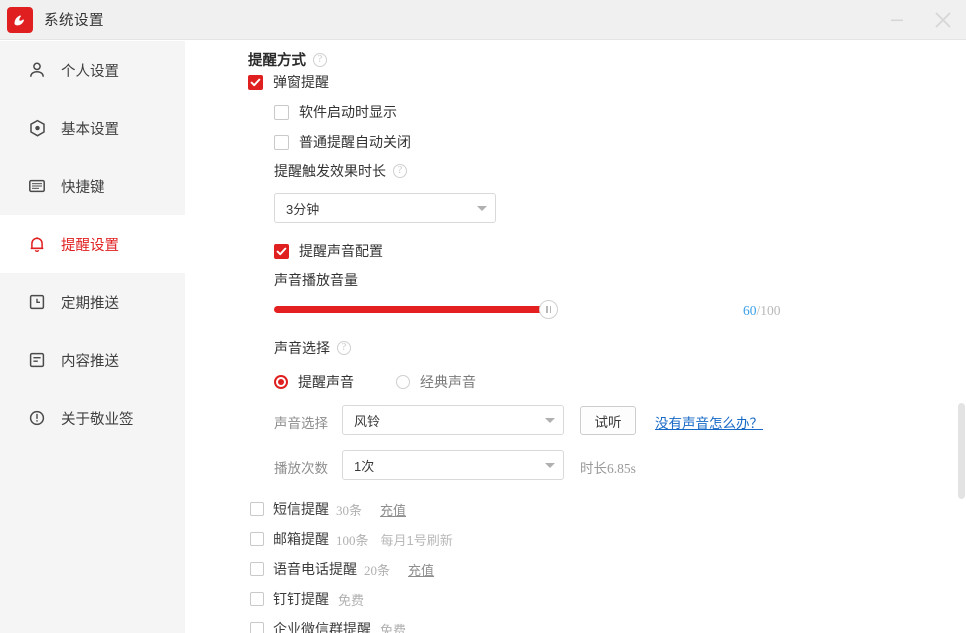  I want to click on minimize-button, so click(897, 20).